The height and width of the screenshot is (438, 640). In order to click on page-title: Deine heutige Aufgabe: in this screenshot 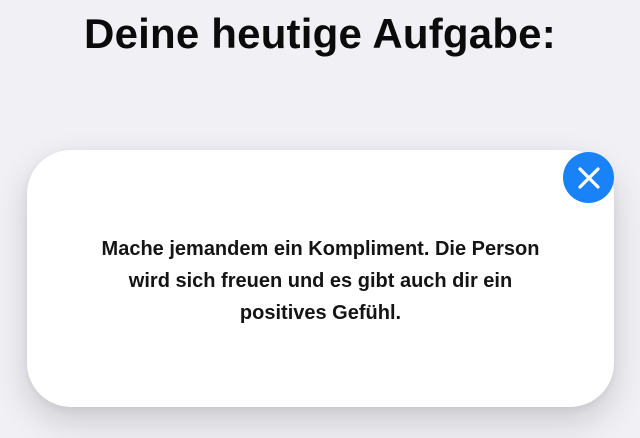, I will do `click(320, 33)`.